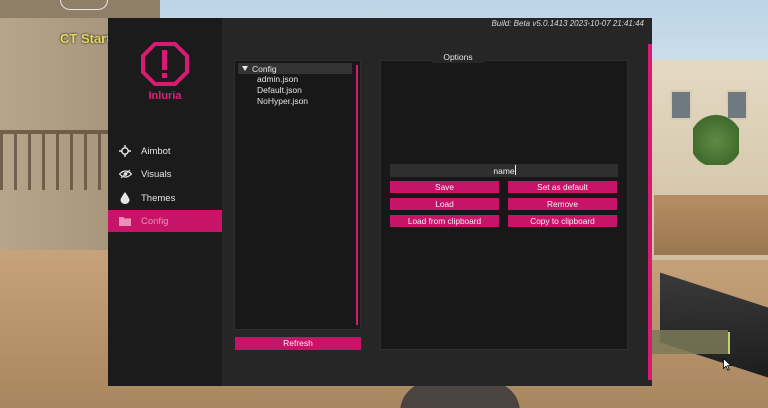 This screenshot has height=408, width=768. Describe the element at coordinates (245, 68) in the screenshot. I see `chevron-down-icon` at that location.